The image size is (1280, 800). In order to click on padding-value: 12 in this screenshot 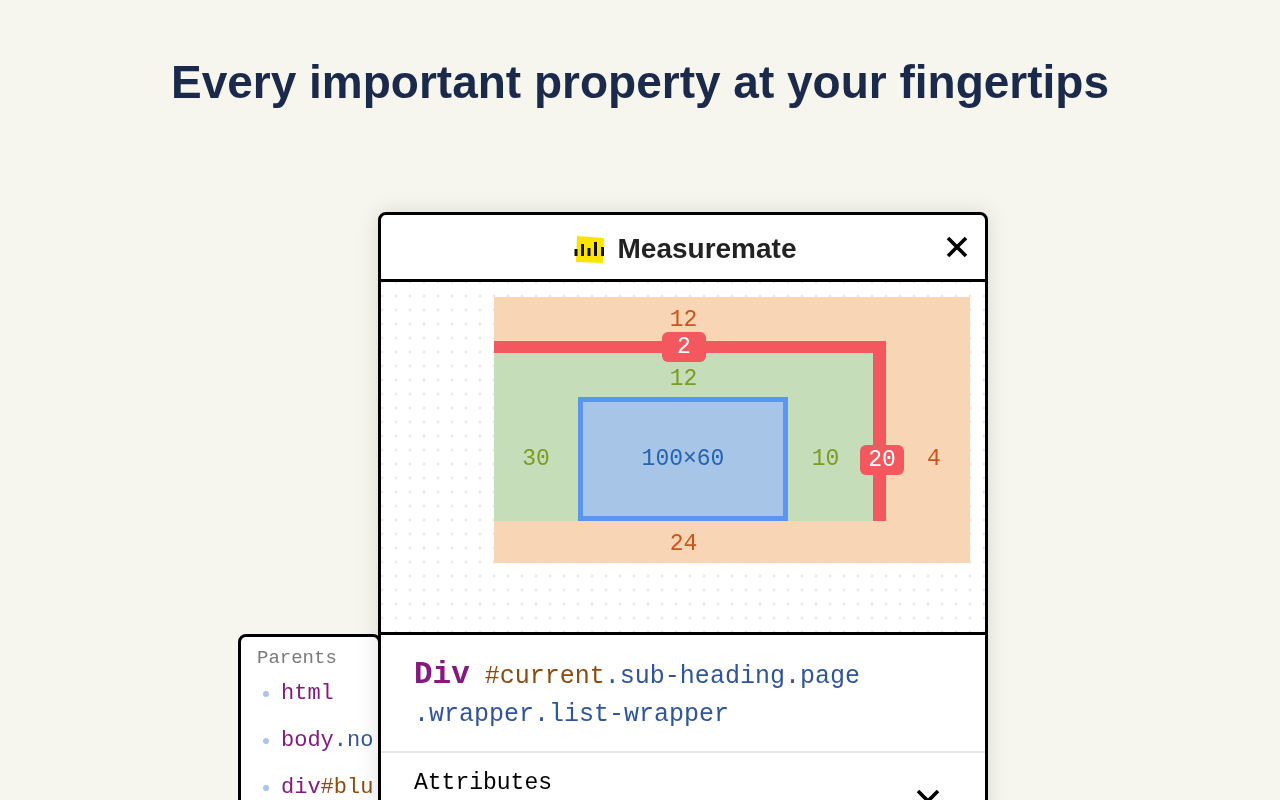, I will do `click(683, 379)`.